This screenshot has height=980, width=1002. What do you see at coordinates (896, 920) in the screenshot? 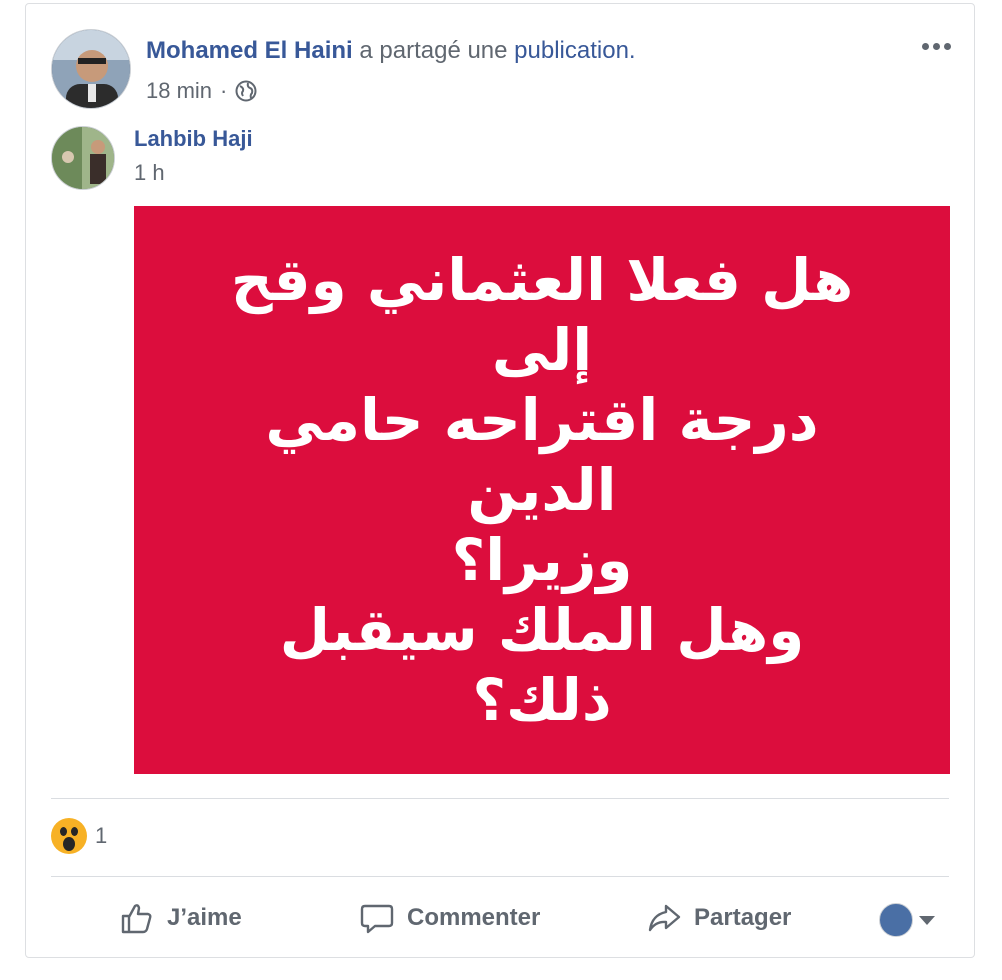
I see `user-avatar` at bounding box center [896, 920].